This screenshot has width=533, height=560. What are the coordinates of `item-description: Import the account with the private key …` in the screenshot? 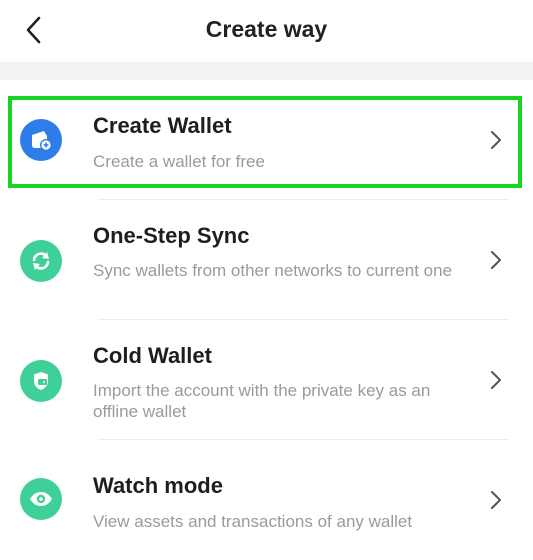 It's located at (262, 401).